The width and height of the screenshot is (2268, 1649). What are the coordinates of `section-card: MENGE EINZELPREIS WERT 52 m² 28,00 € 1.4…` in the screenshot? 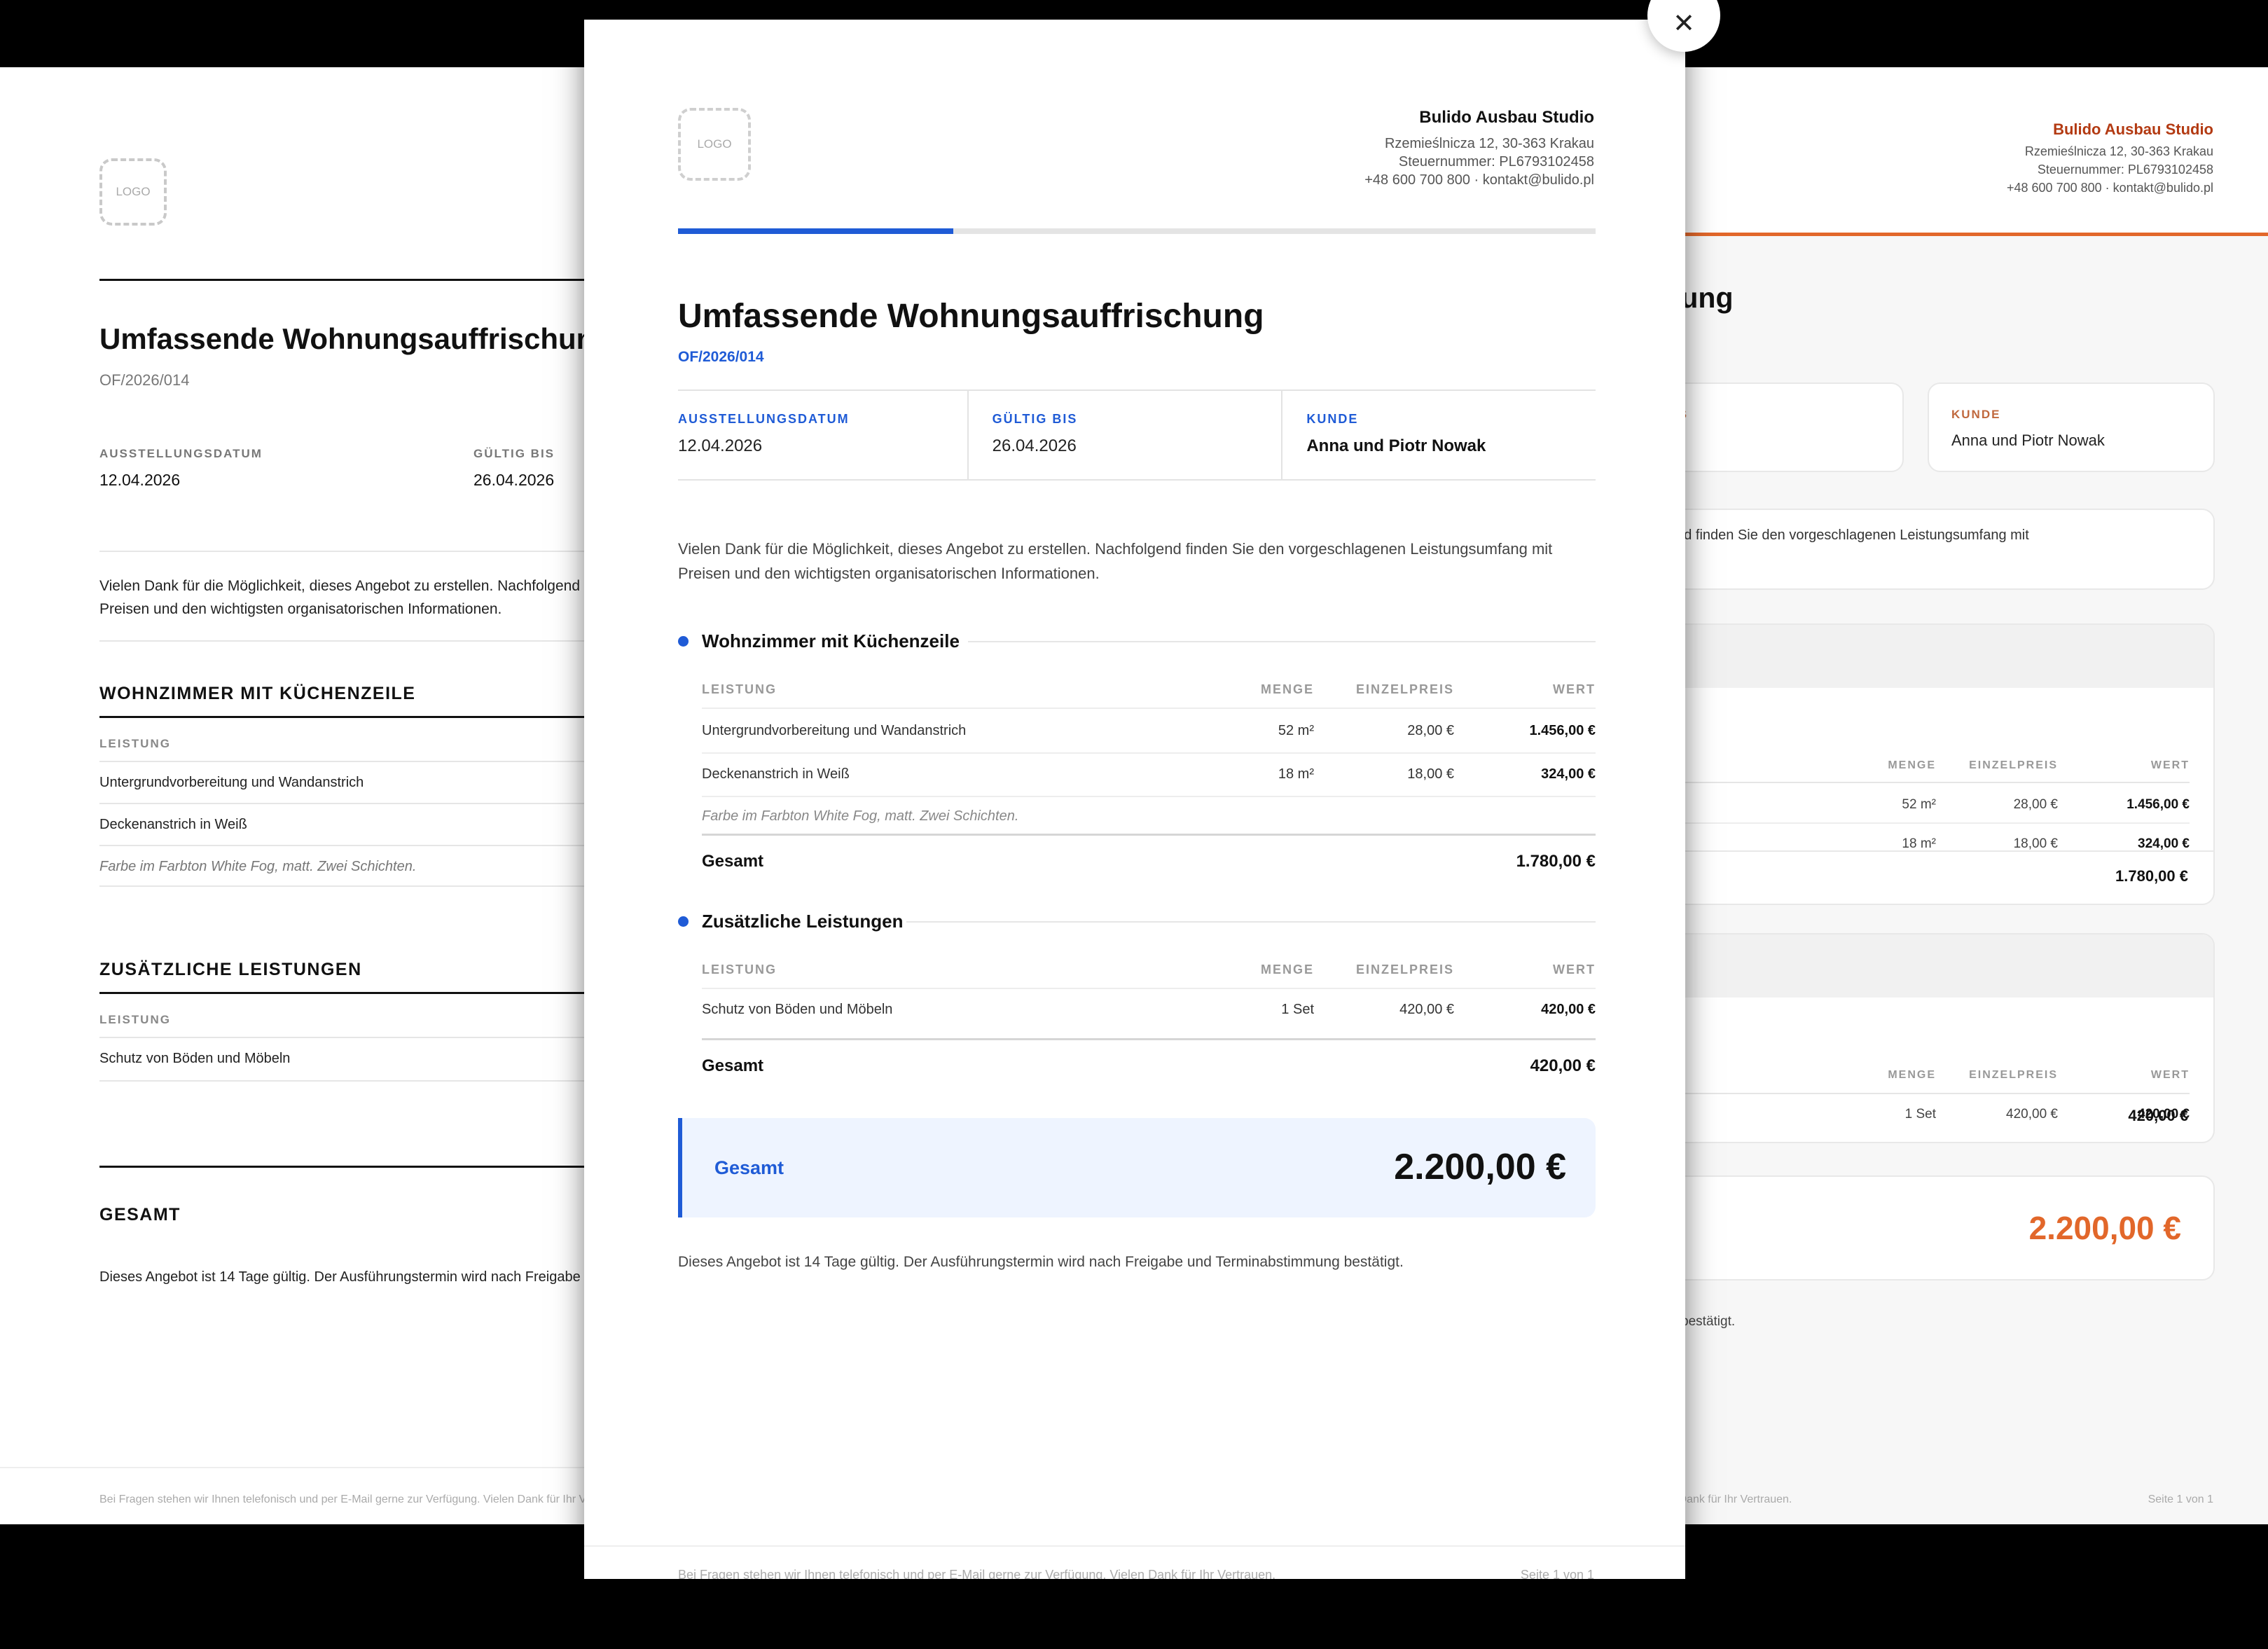 It's located at (1948, 764).